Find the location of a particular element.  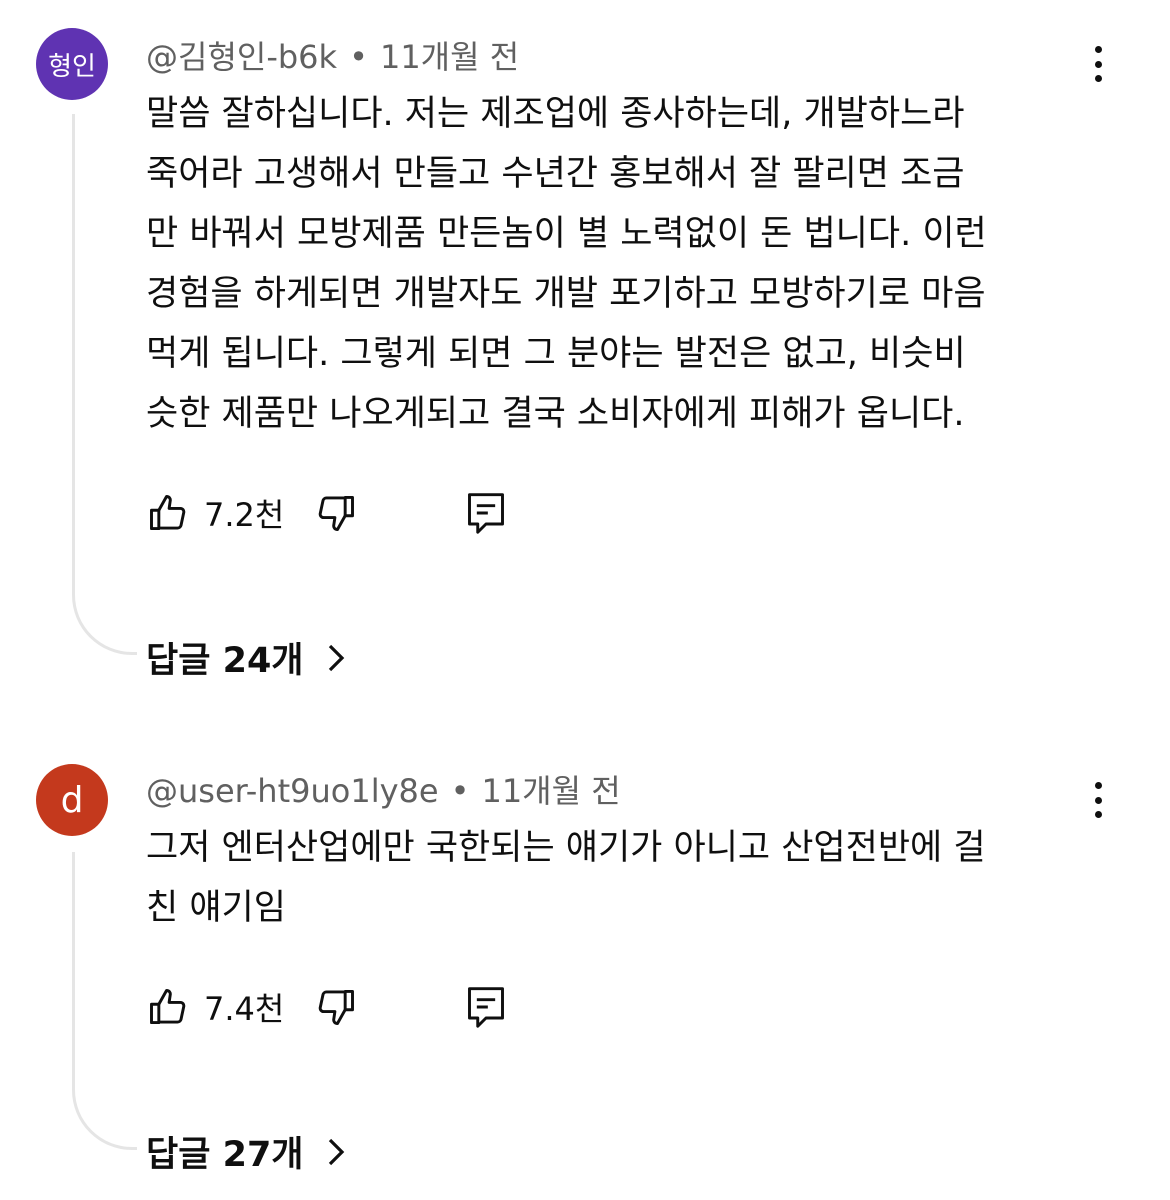

comment-actions: 7.4천 is located at coordinates (327, 1007).